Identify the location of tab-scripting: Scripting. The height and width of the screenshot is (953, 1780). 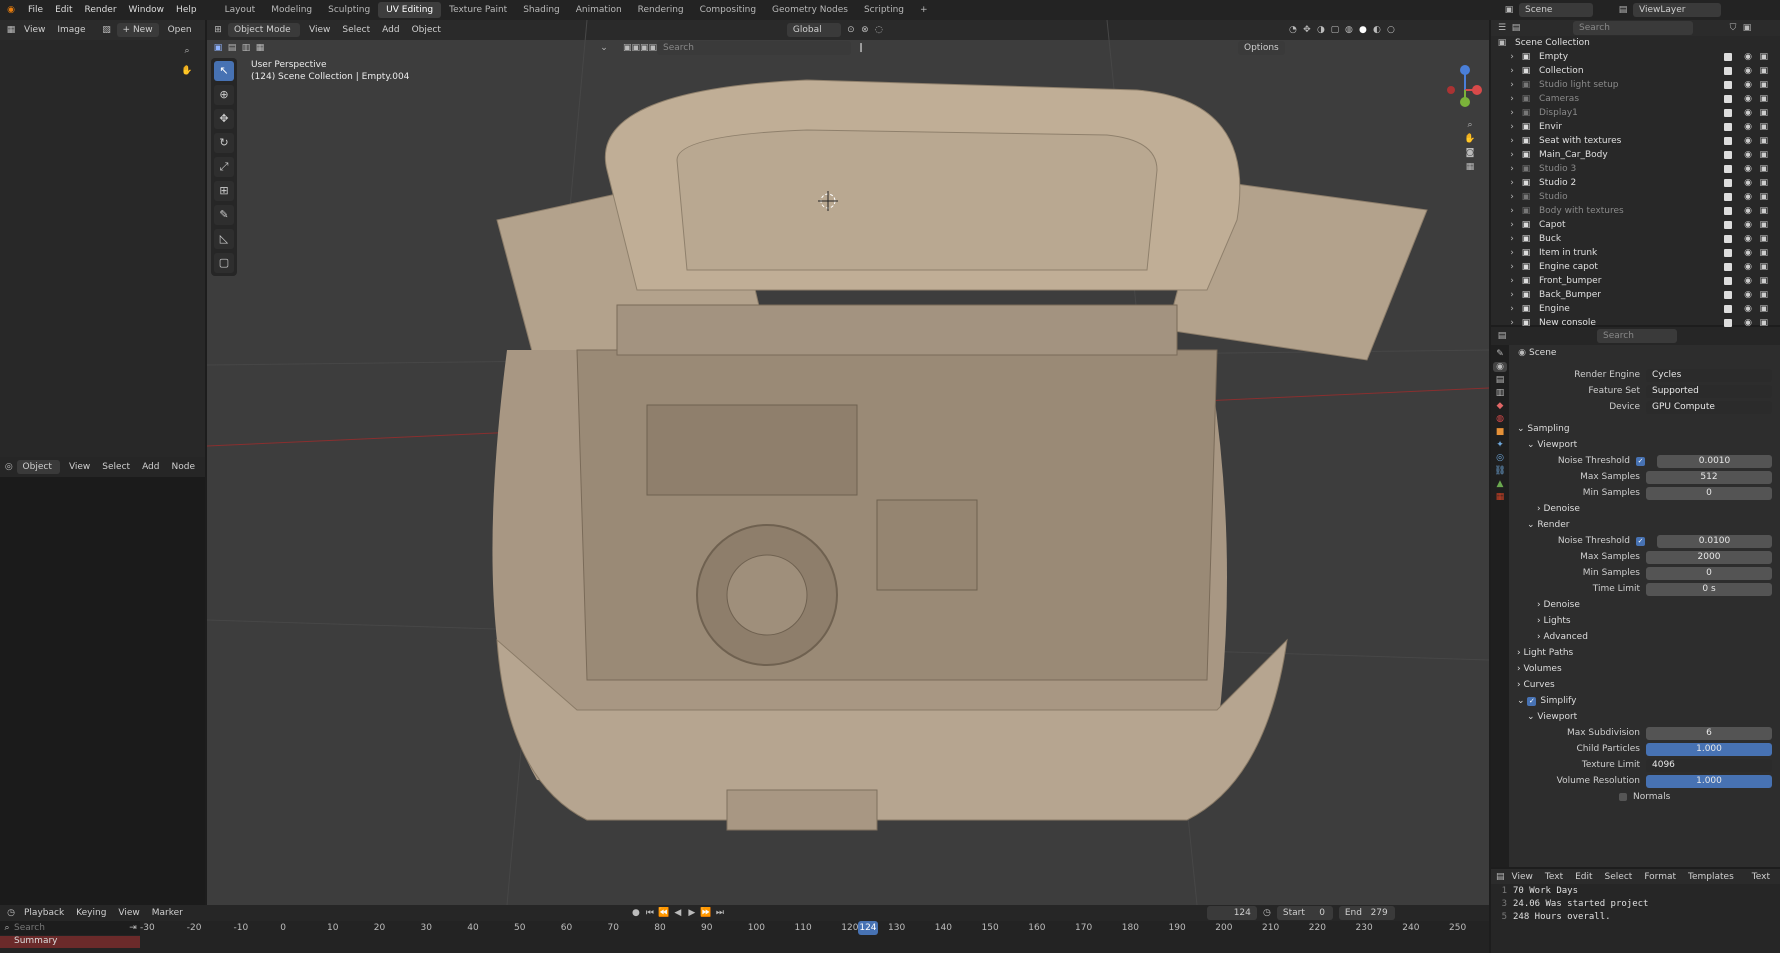
(884, 10).